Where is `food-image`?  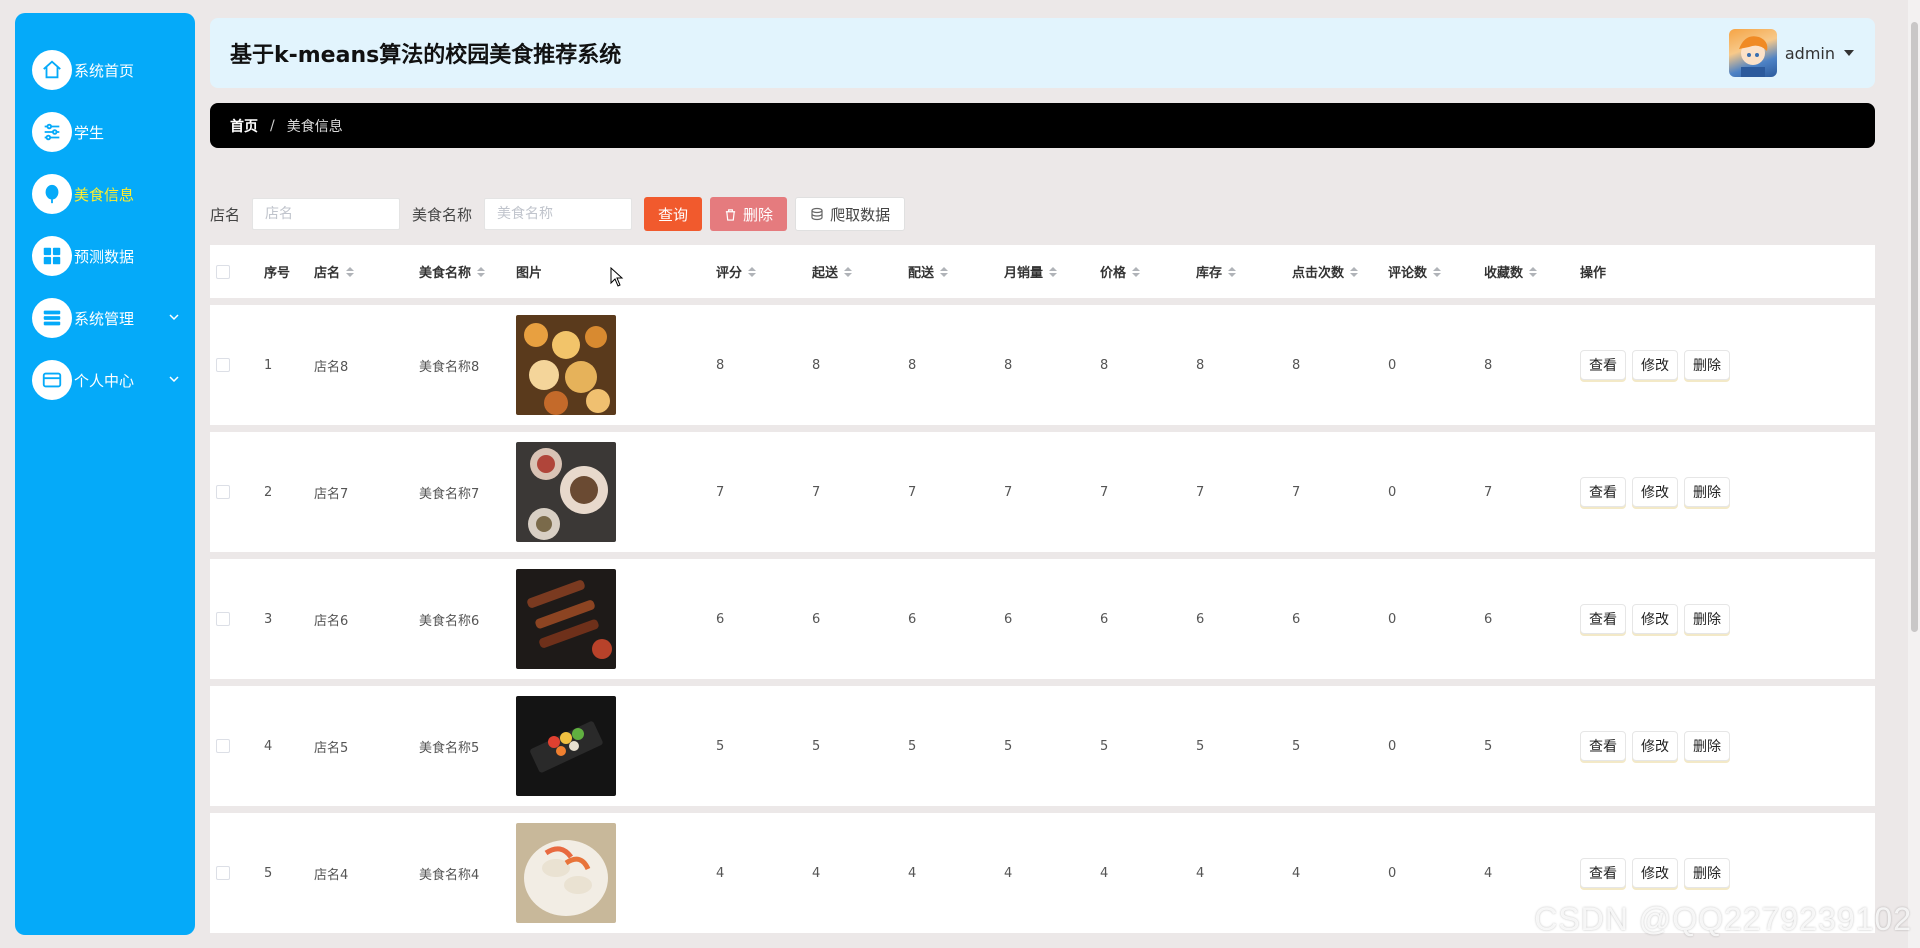 food-image is located at coordinates (566, 365).